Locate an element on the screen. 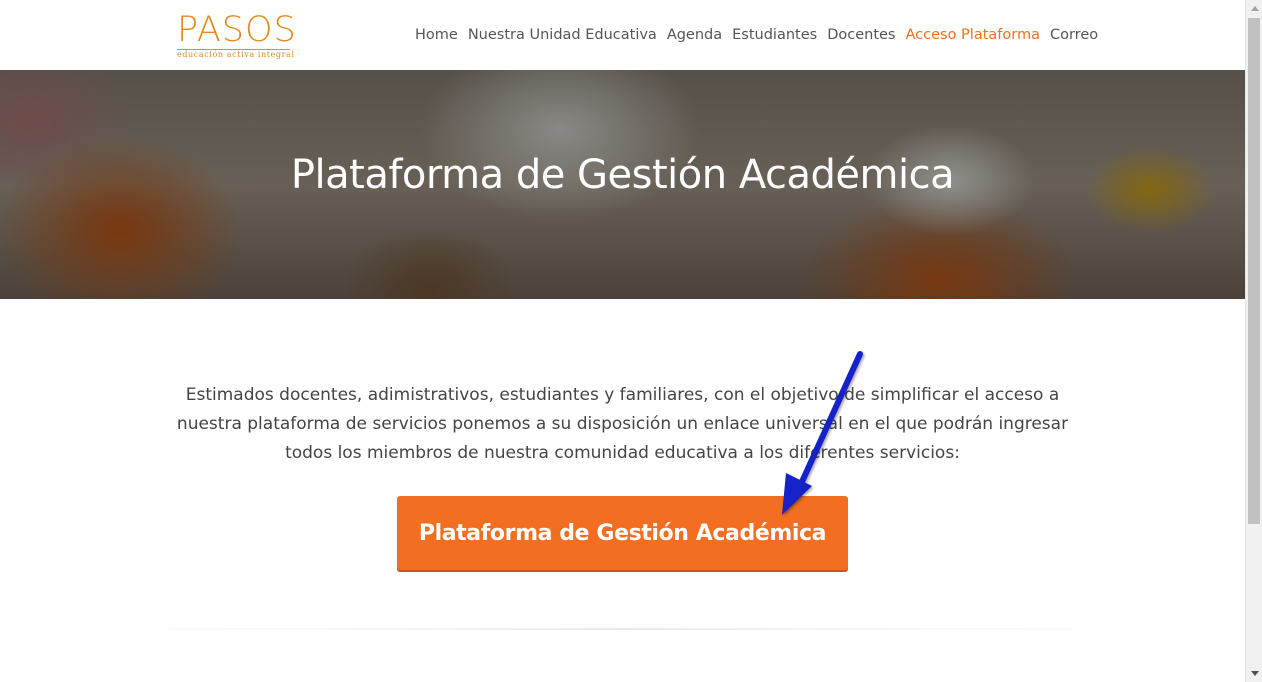 The height and width of the screenshot is (682, 1262). nav-home: Home is located at coordinates (436, 35).